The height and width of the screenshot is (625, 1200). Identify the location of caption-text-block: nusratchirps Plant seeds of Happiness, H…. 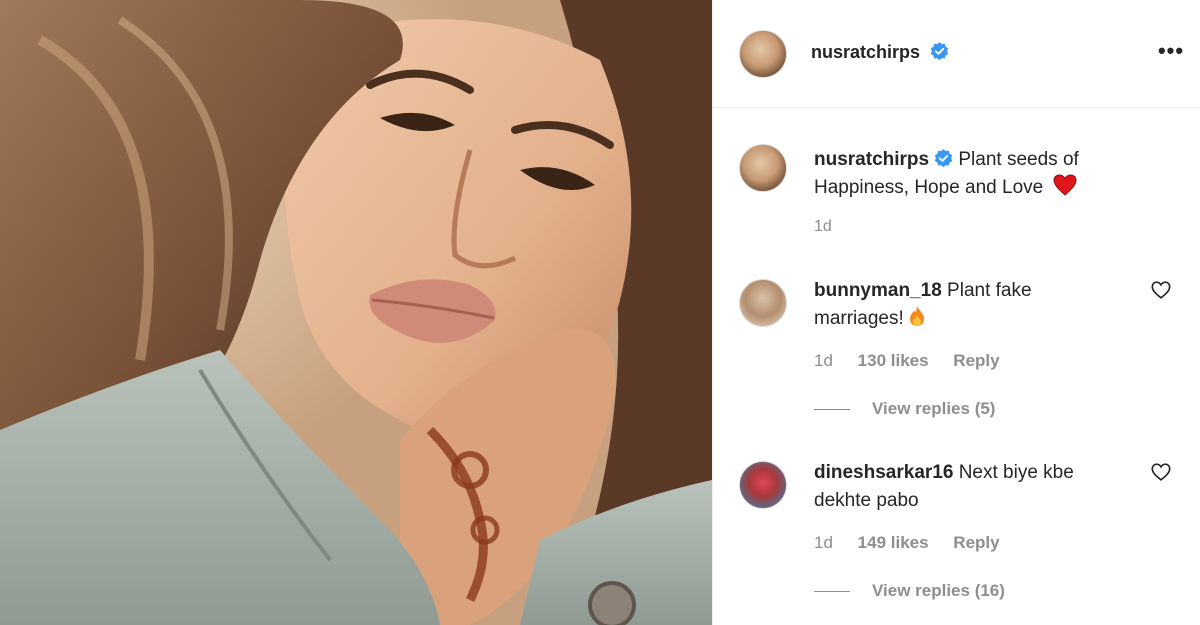
(964, 174).